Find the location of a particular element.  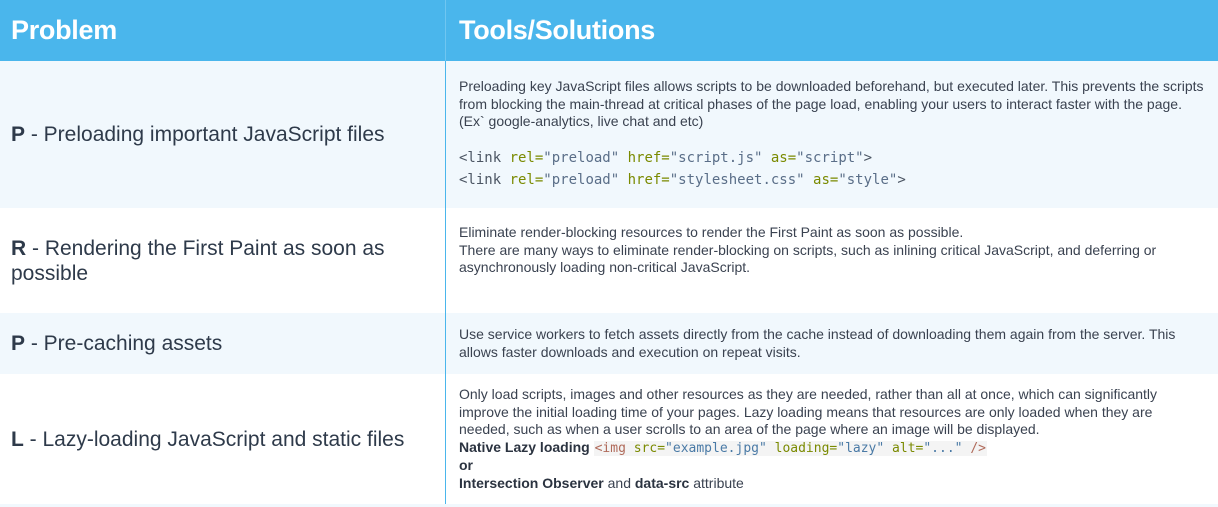

problem-text: P - Pre-caching assets is located at coordinates (116, 343).